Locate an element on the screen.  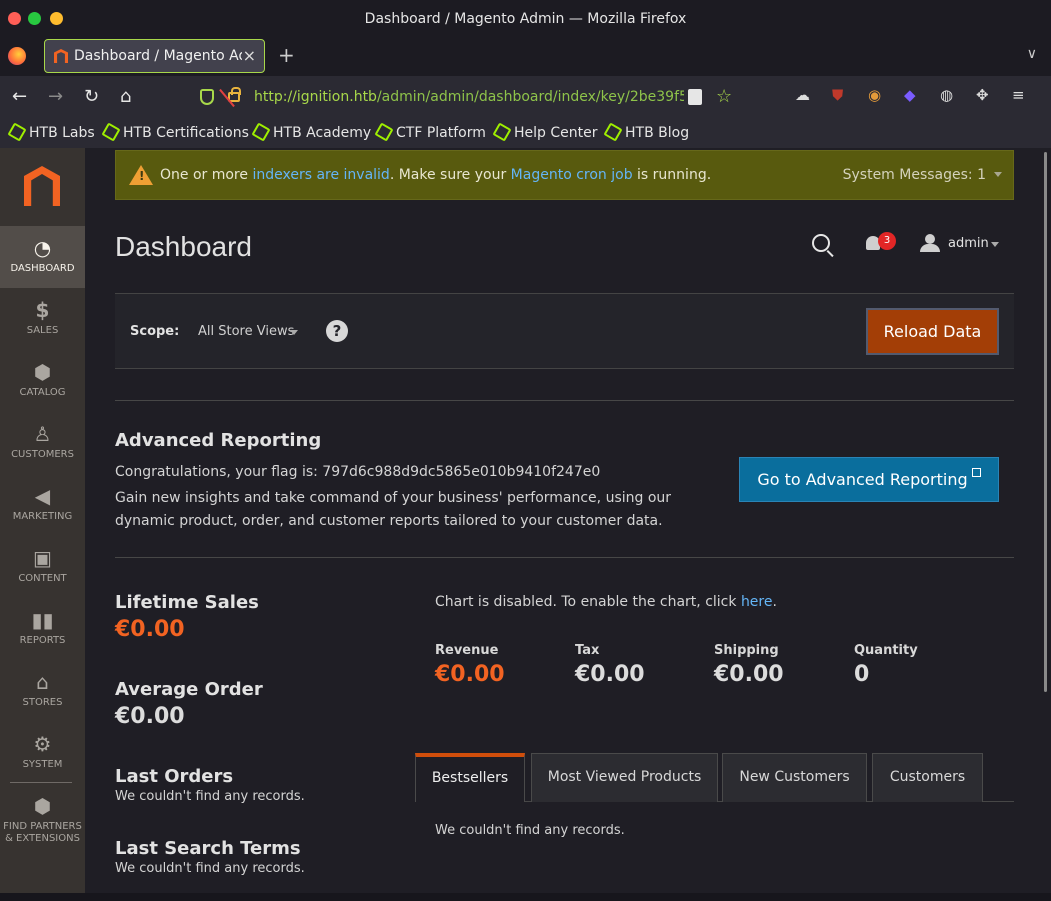
quantity-value: 0 is located at coordinates (862, 674).